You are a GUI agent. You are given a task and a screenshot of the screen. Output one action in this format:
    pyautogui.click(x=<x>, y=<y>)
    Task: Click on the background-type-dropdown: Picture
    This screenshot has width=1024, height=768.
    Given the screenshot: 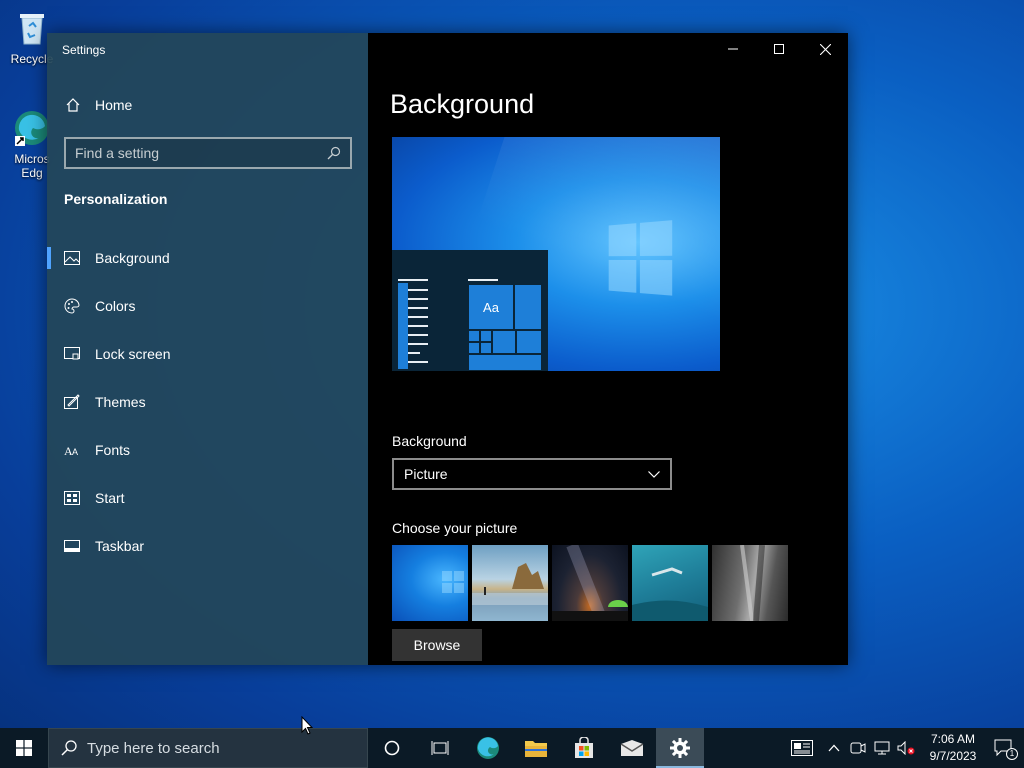 What is the action you would take?
    pyautogui.click(x=532, y=474)
    